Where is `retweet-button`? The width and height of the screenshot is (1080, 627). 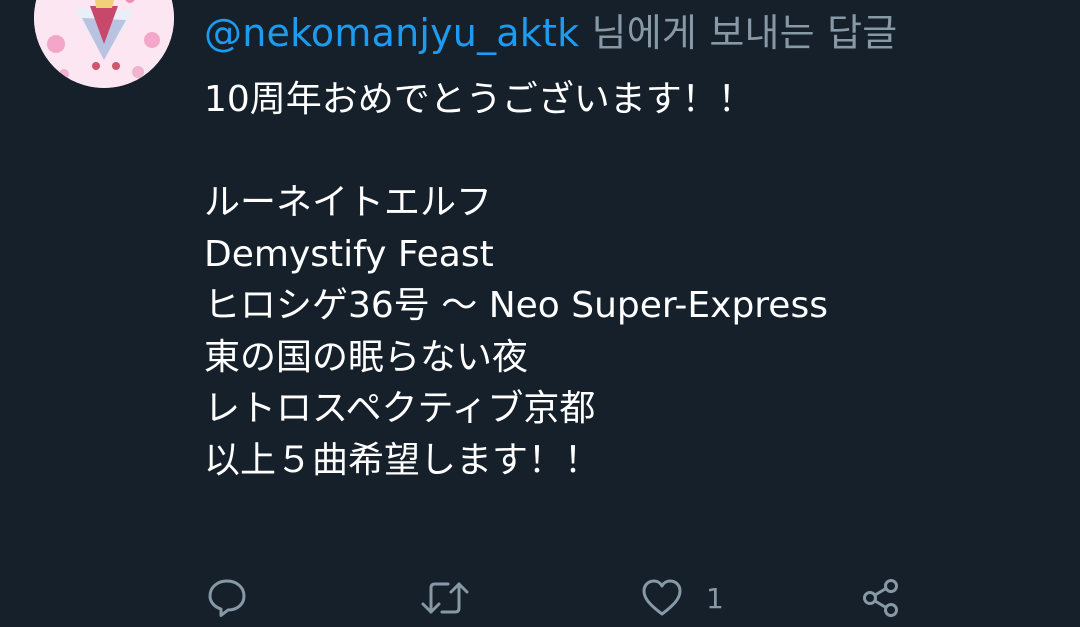 retweet-button is located at coordinates (445, 598).